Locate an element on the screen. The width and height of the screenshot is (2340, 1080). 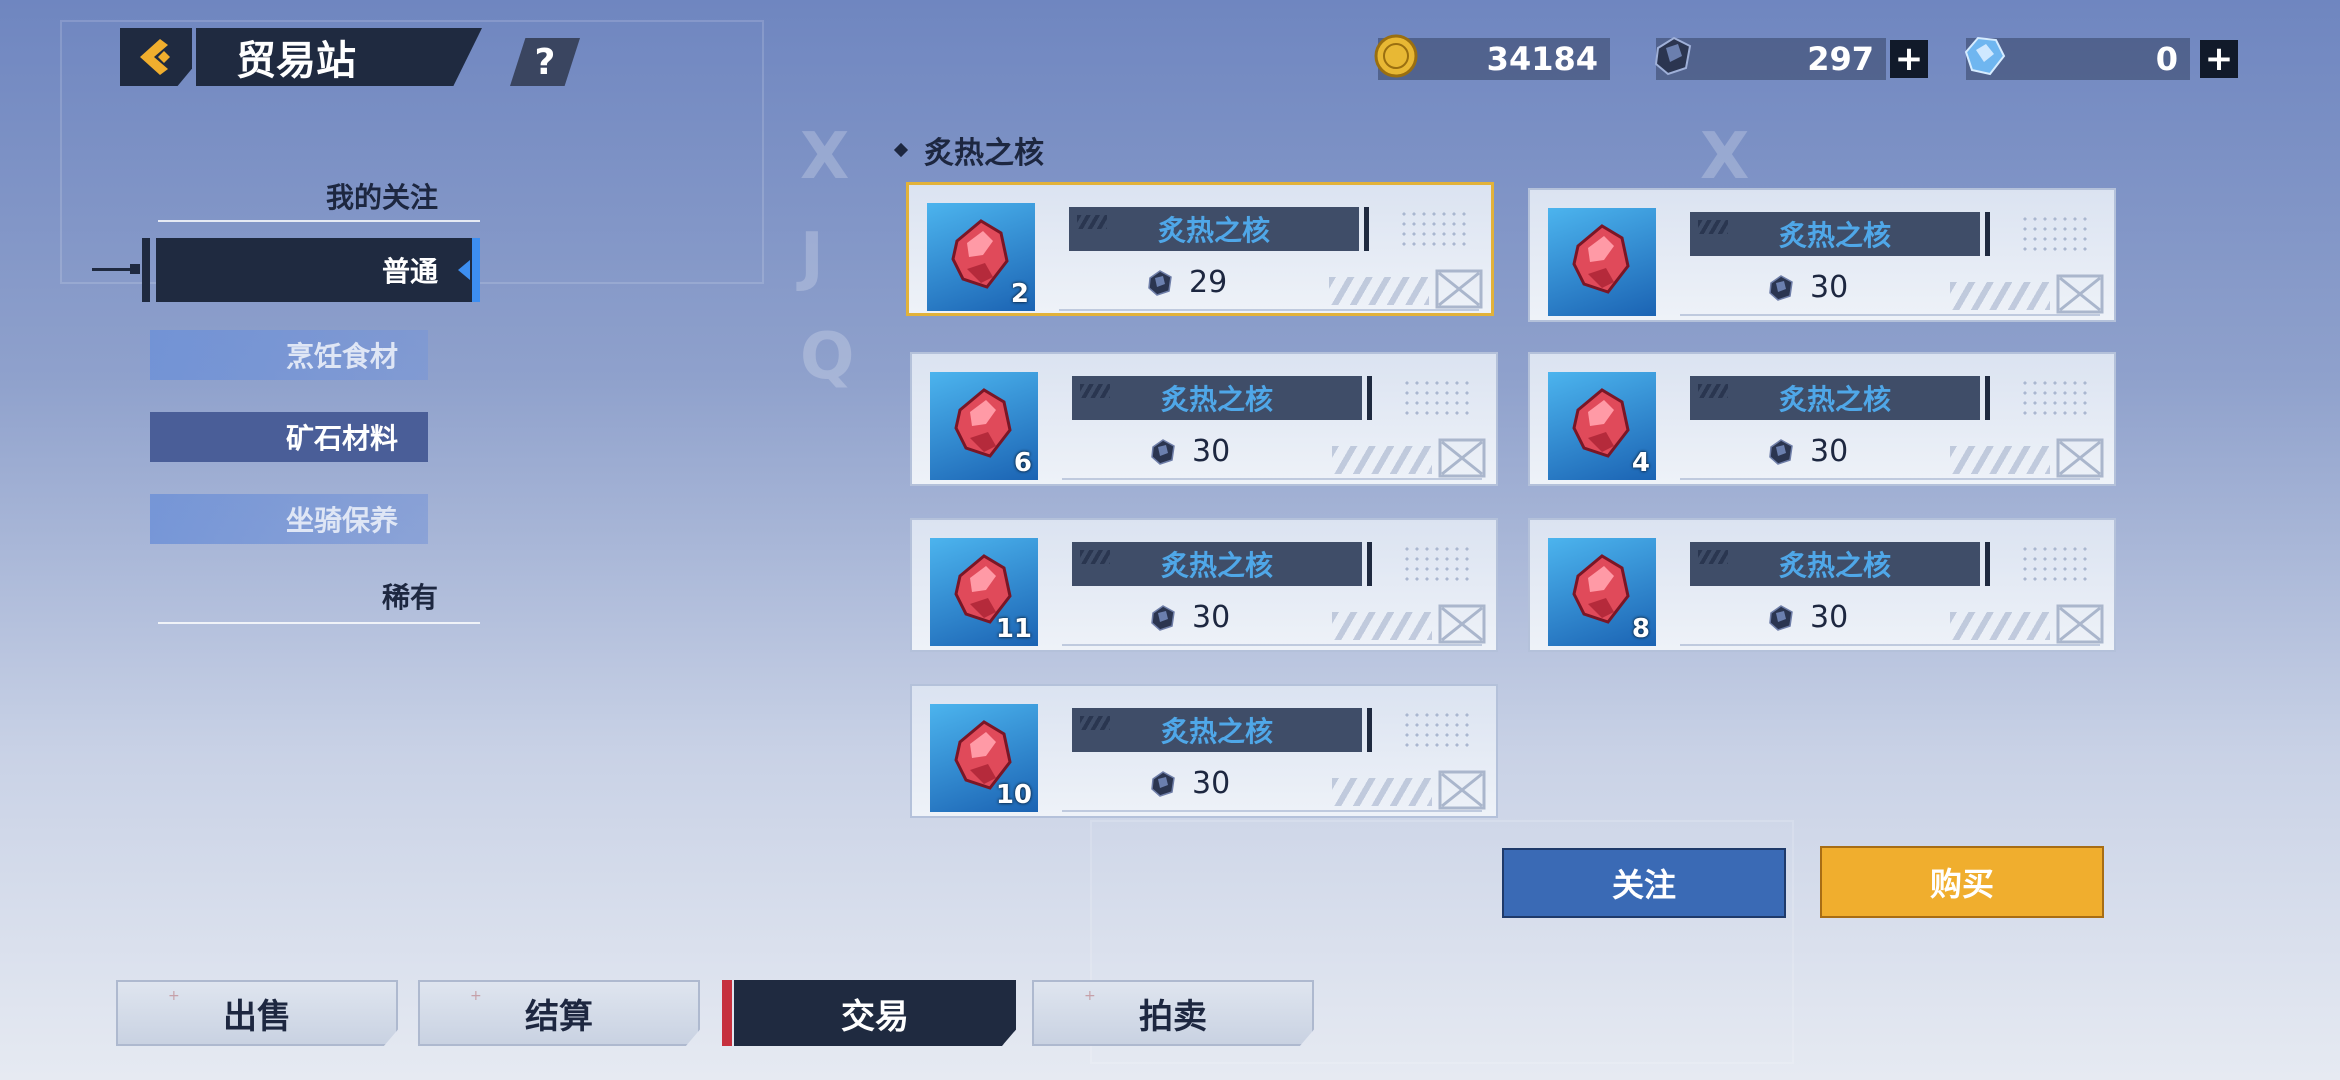
active-marker is located at coordinates (476, 270).